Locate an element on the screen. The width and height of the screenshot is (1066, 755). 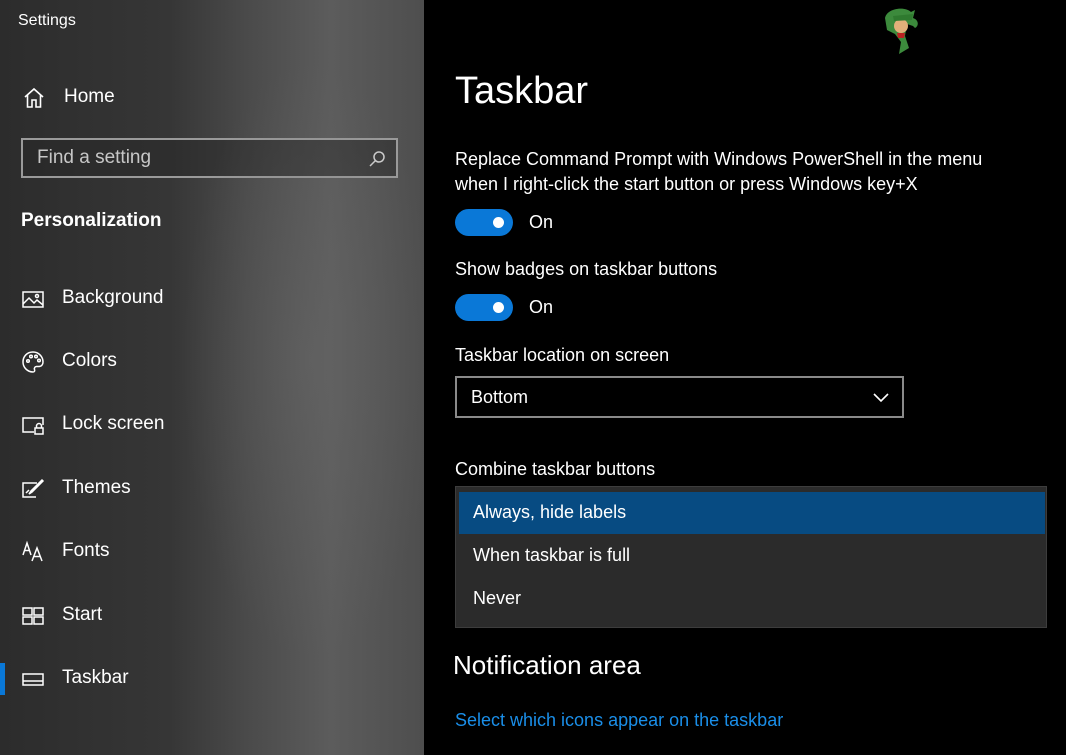
badges-setting-label: Show badges on taskbar buttons is located at coordinates (586, 269).